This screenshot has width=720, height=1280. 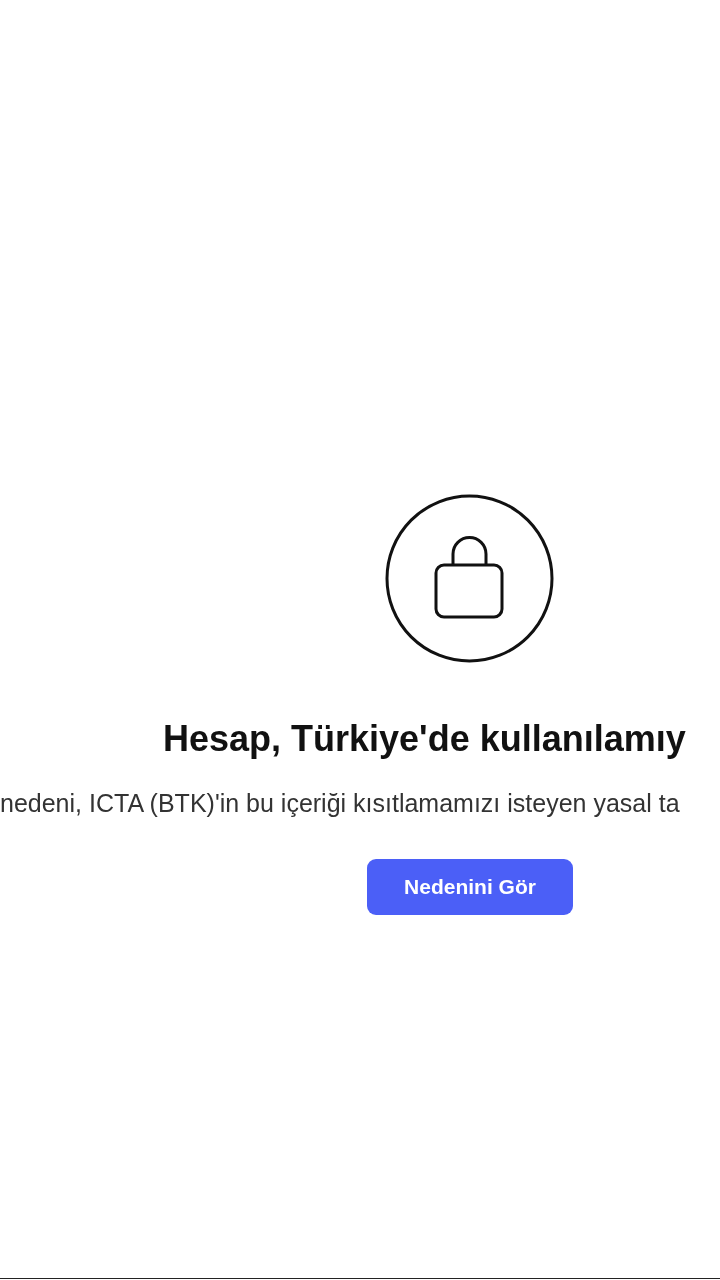 I want to click on lock-icon, so click(x=469, y=578).